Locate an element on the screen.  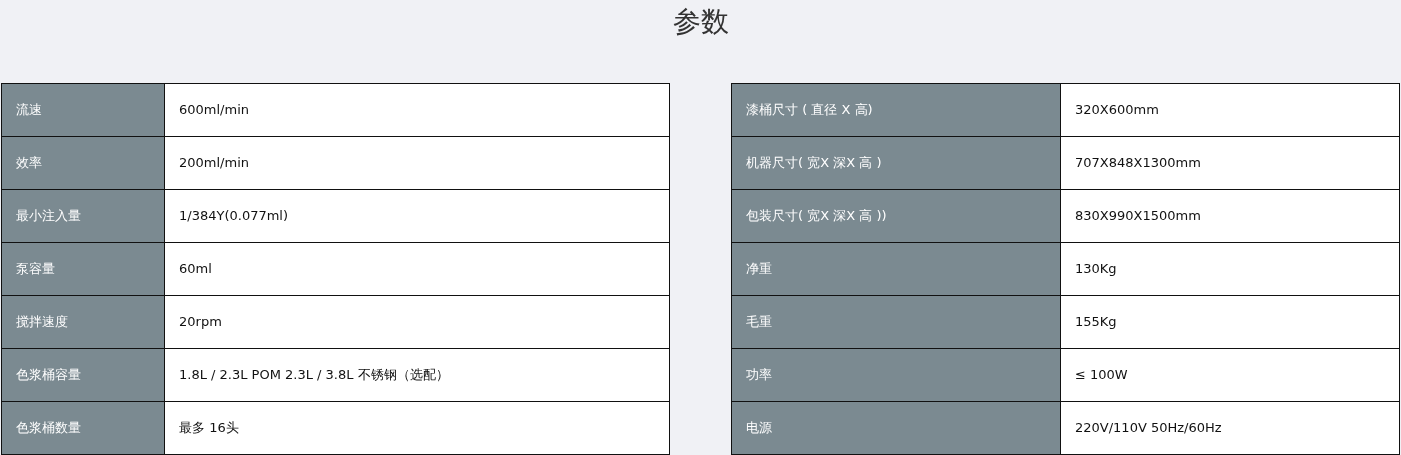
spec-value: 220V/110V 50Hz/60Hz is located at coordinates (1230, 428).